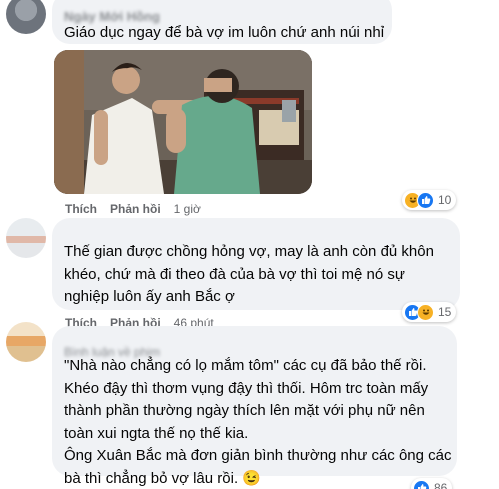  I want to click on comment-text-line: bà thì chẳng bỏ vợ lâu rồi. 😉, so click(258, 478).